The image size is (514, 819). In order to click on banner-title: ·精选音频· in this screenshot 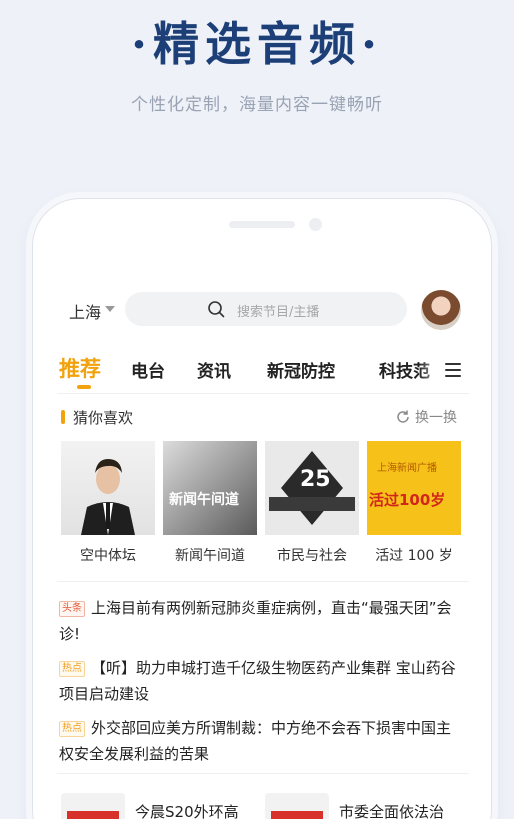, I will do `click(257, 44)`.